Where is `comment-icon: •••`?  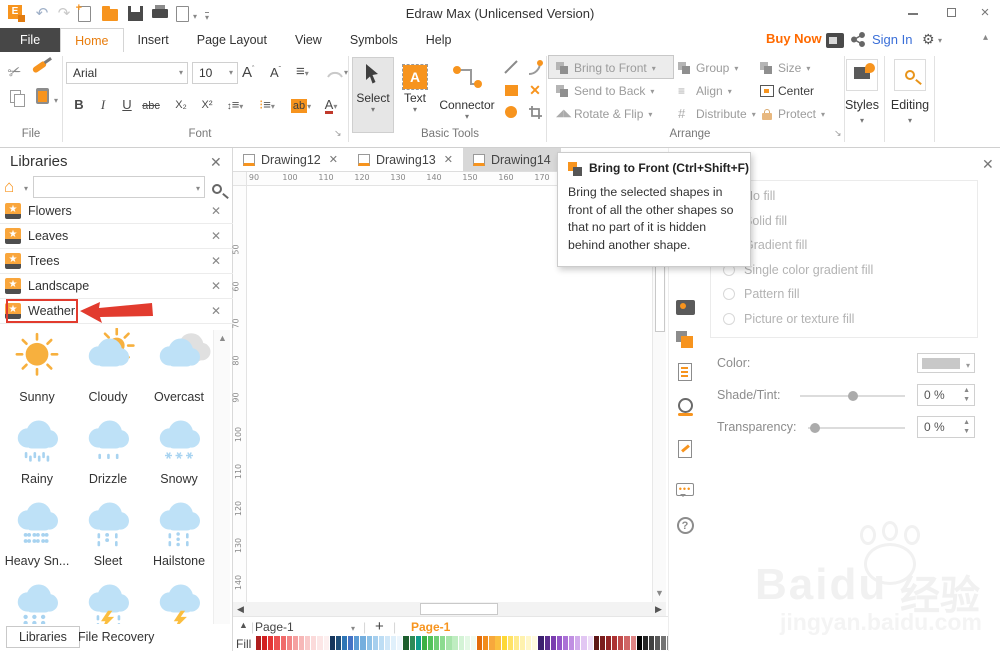 comment-icon: ••• is located at coordinates (685, 488).